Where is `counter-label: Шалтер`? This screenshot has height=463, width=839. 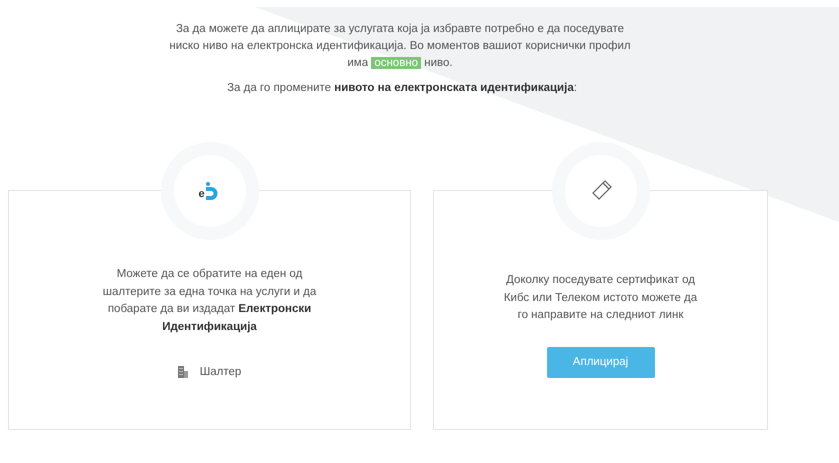
counter-label: Шалтер is located at coordinates (221, 372).